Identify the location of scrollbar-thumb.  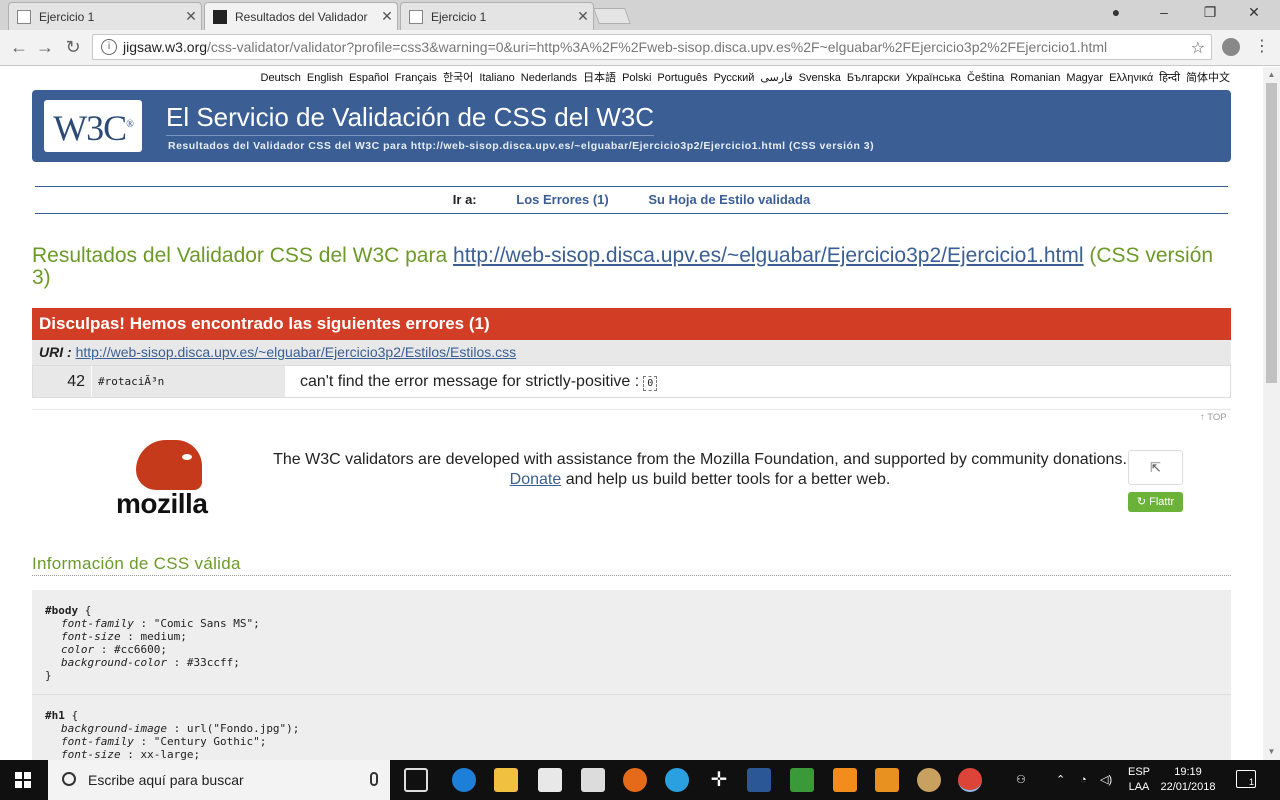
(1271, 233).